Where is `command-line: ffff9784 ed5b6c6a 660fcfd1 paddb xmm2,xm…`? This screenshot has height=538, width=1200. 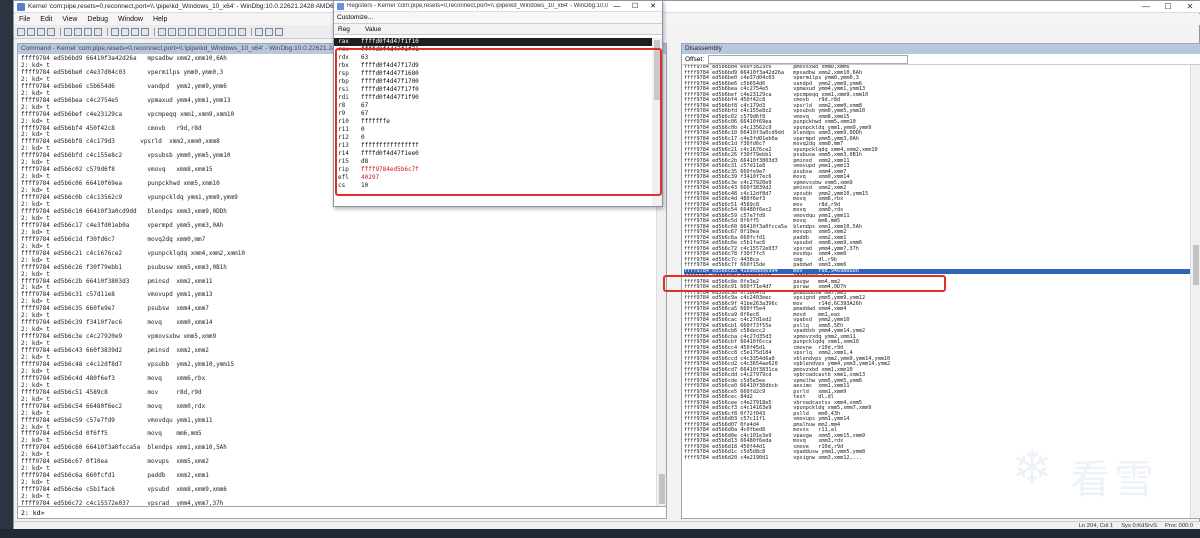
command-line: ffff9784 ed5b6c6a 660fcfd1 paddb xmm2,xm… is located at coordinates (115, 476).